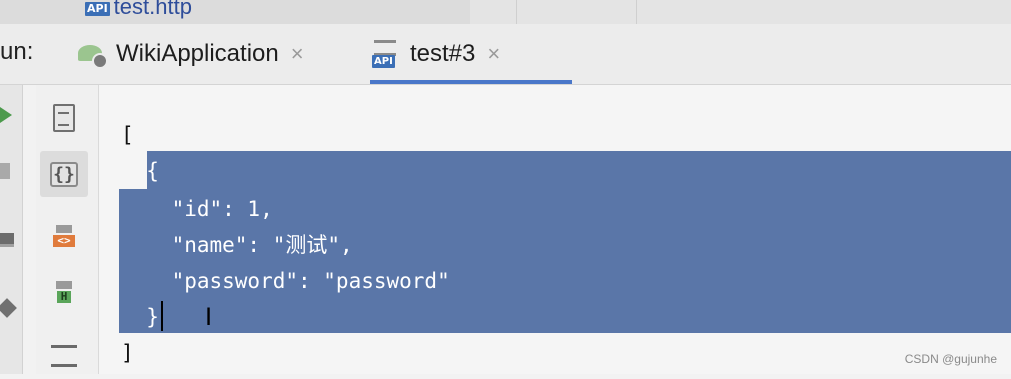 The height and width of the screenshot is (379, 1011). Describe the element at coordinates (140, 317) in the screenshot. I see `code-line: }` at that location.